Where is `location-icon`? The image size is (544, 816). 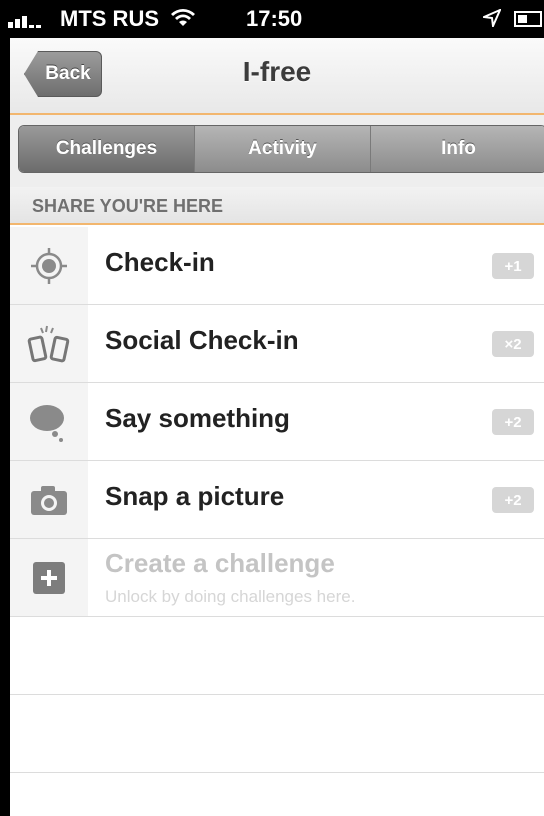 location-icon is located at coordinates (492, 18).